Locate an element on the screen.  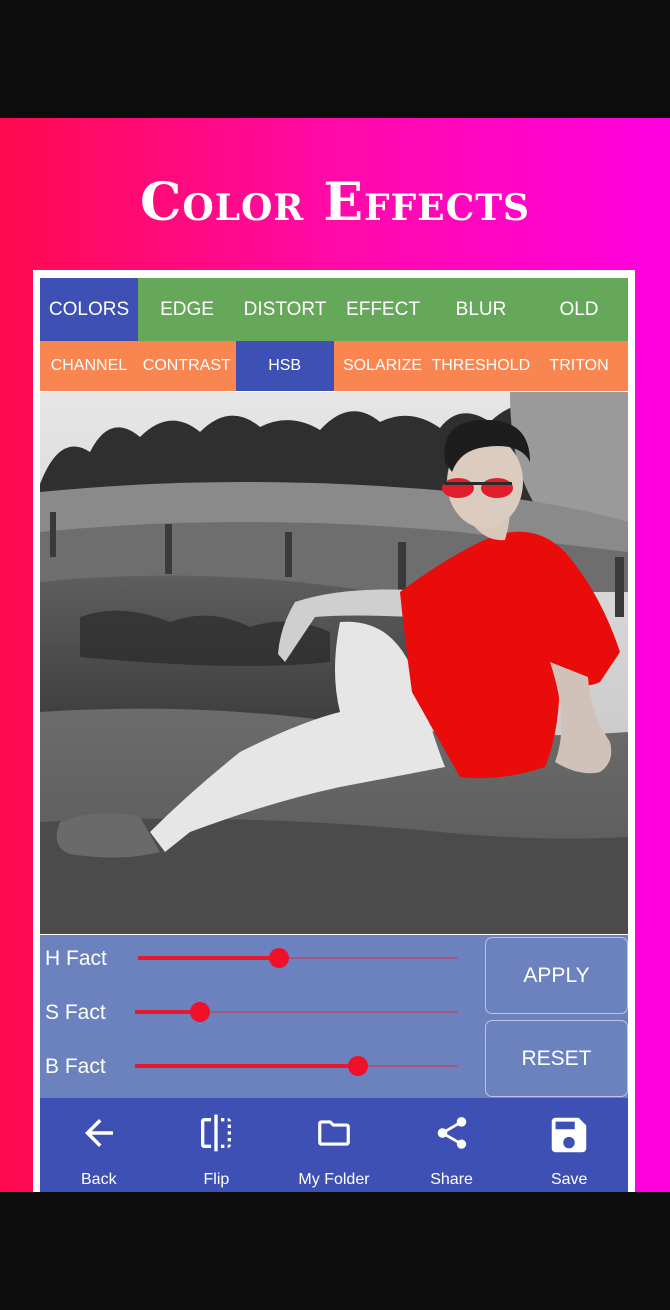
flip-label: Flip is located at coordinates (216, 1179).